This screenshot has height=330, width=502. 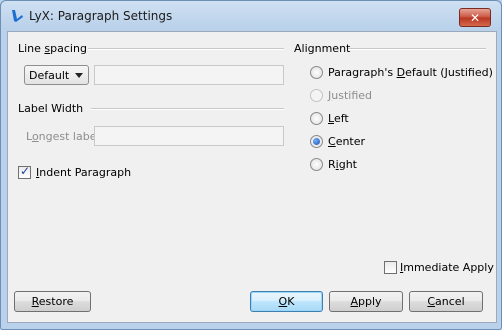 What do you see at coordinates (342, 164) in the screenshot?
I see `radio-right-label: Right` at bounding box center [342, 164].